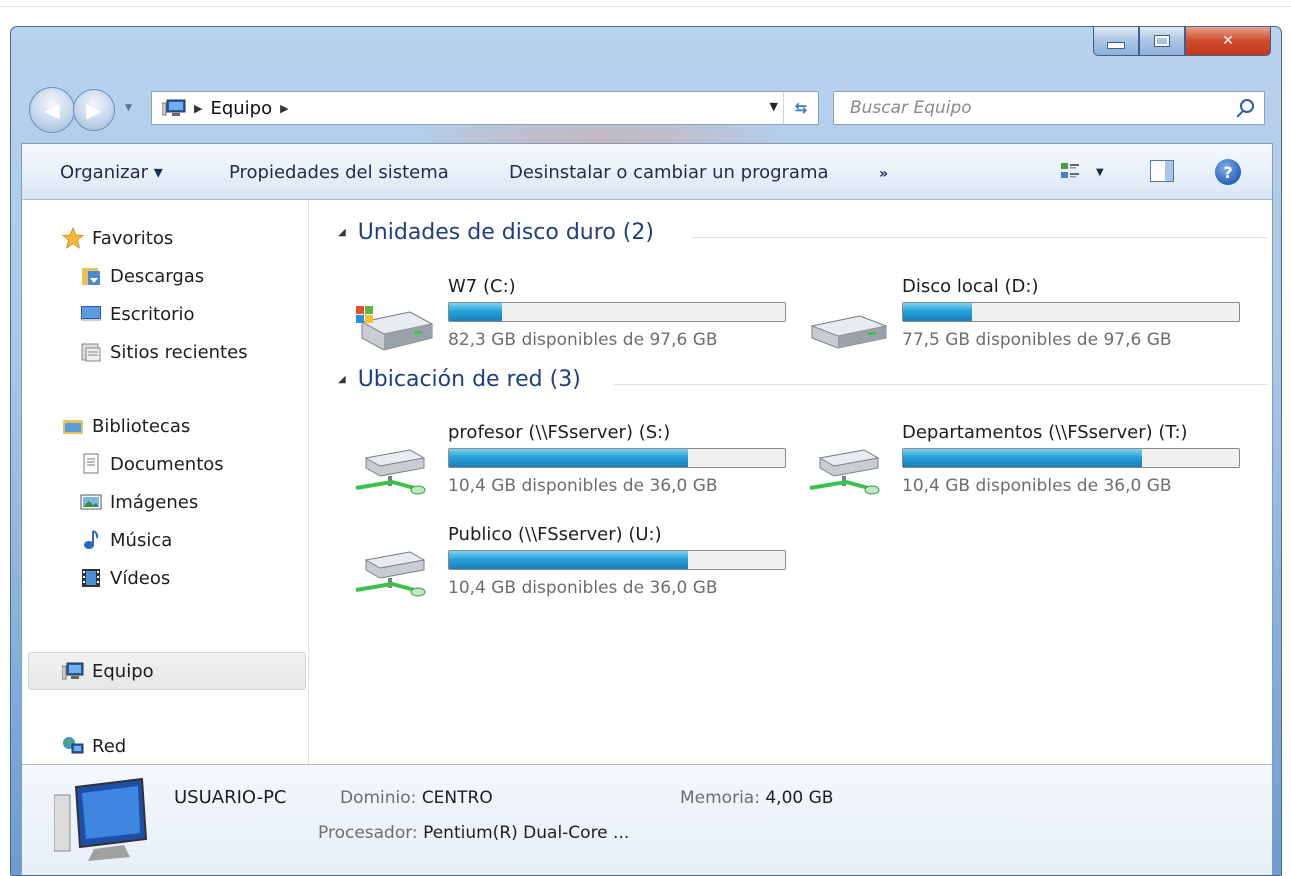  I want to click on group-header-network-locations: ◢ Ubicación de red (3), so click(459, 379).